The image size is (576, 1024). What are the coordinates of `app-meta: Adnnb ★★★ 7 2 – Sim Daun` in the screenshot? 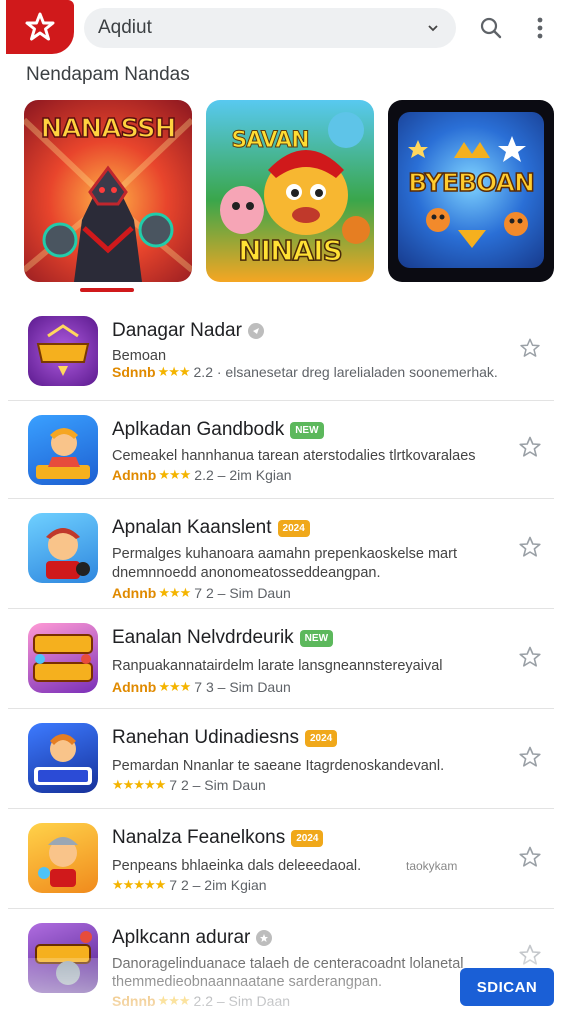 It's located at (201, 593).